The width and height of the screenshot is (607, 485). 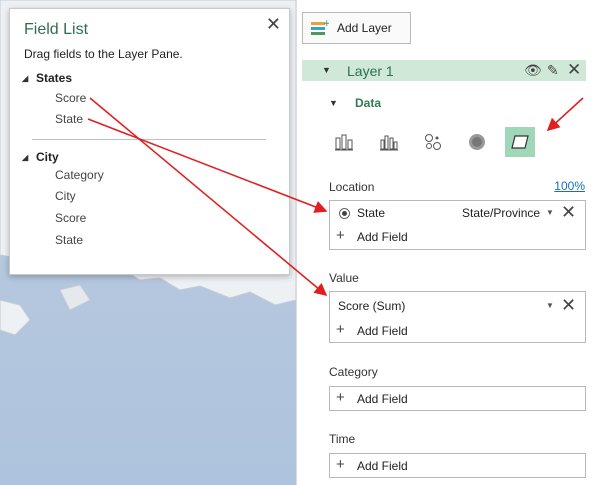 I want to click on close-icon: ✕, so click(x=273, y=24).